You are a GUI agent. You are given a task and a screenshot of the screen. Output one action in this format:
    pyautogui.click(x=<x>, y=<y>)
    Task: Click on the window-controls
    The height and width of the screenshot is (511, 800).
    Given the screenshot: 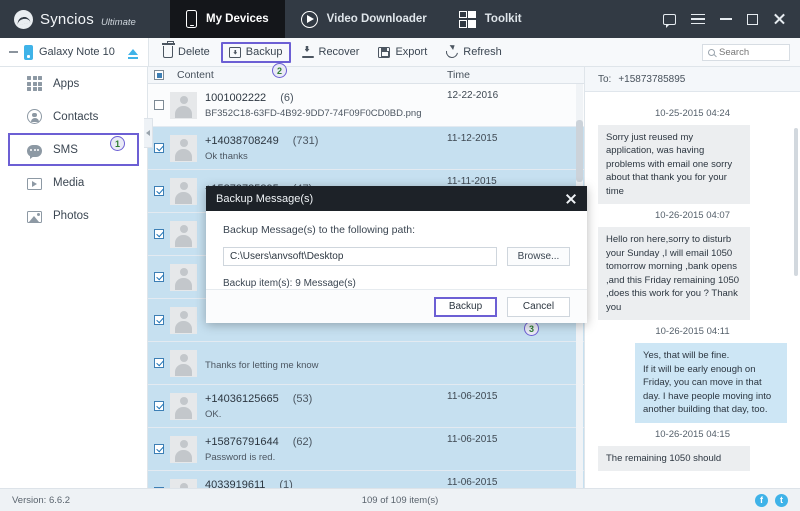 What is the action you would take?
    pyautogui.click(x=731, y=20)
    